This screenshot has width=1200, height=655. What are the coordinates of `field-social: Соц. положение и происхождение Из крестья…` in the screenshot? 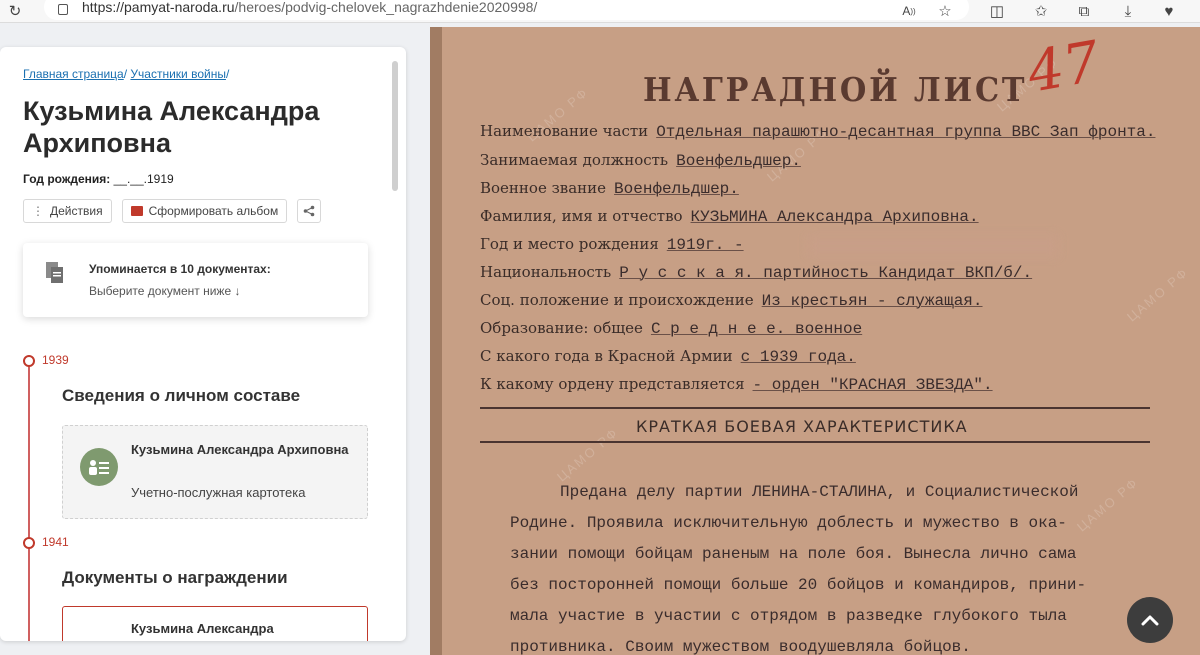 It's located at (731, 300).